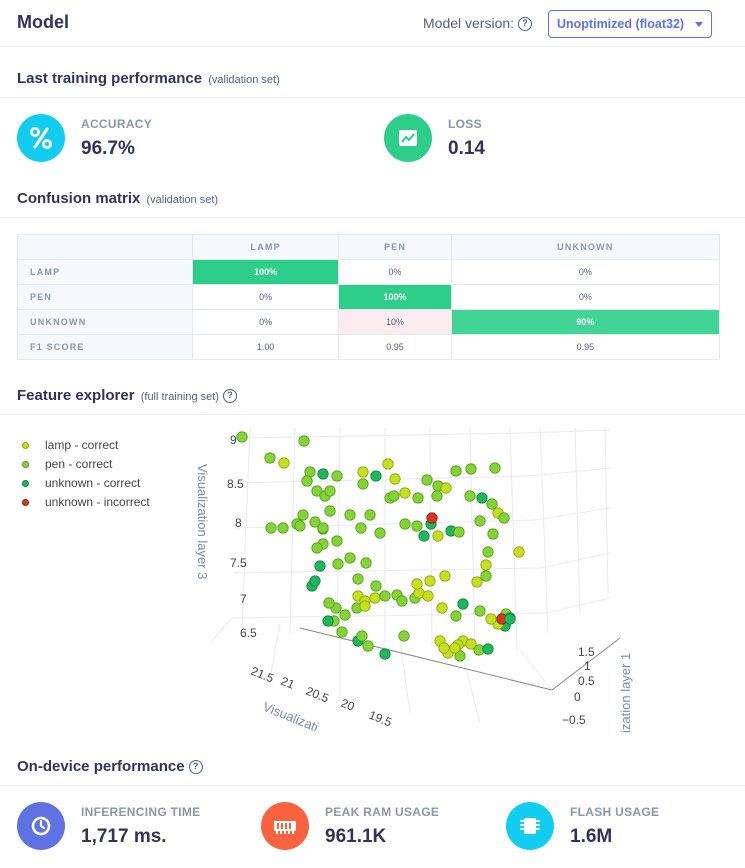  What do you see at coordinates (630, 24) in the screenshot?
I see `model-version-select: Unoptimized (float32)` at bounding box center [630, 24].